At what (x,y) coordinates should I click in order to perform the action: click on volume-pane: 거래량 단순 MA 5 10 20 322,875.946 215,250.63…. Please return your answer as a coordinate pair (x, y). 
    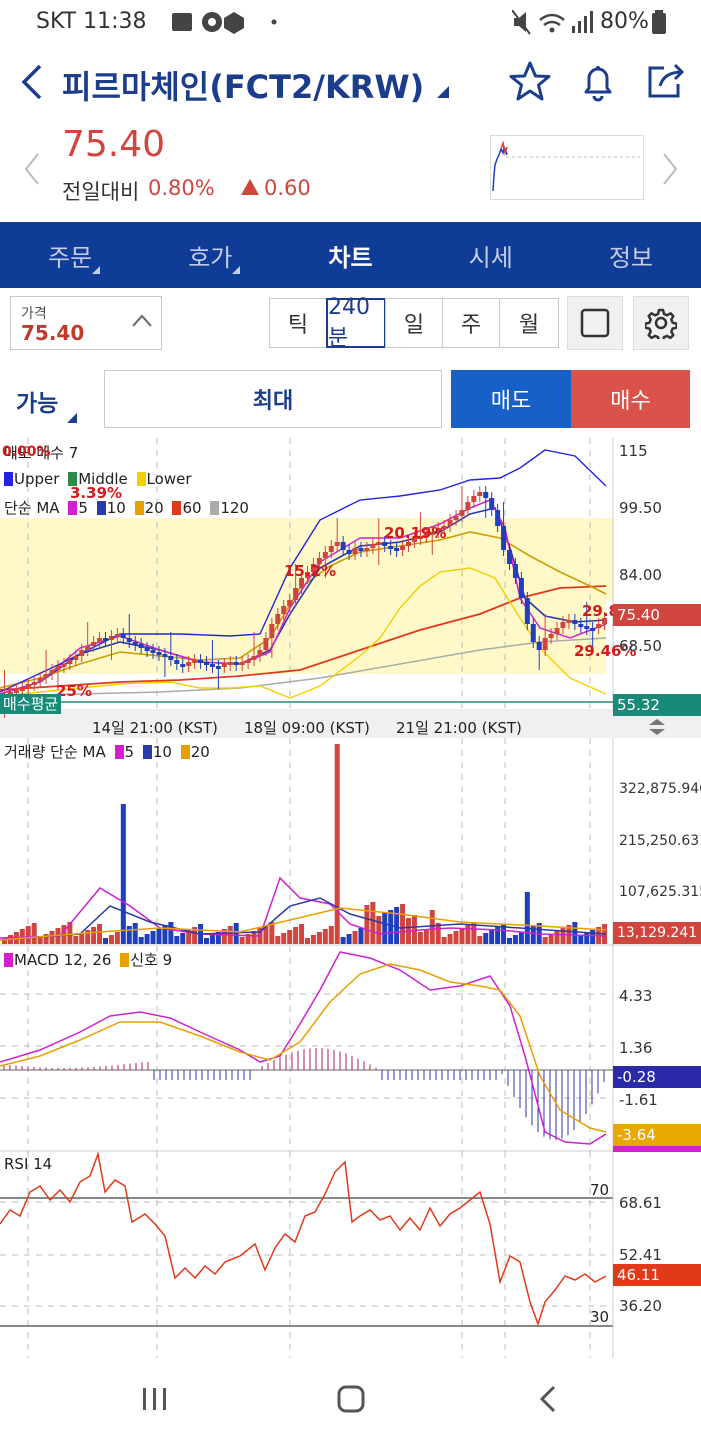
    Looking at the image, I should click on (350, 842).